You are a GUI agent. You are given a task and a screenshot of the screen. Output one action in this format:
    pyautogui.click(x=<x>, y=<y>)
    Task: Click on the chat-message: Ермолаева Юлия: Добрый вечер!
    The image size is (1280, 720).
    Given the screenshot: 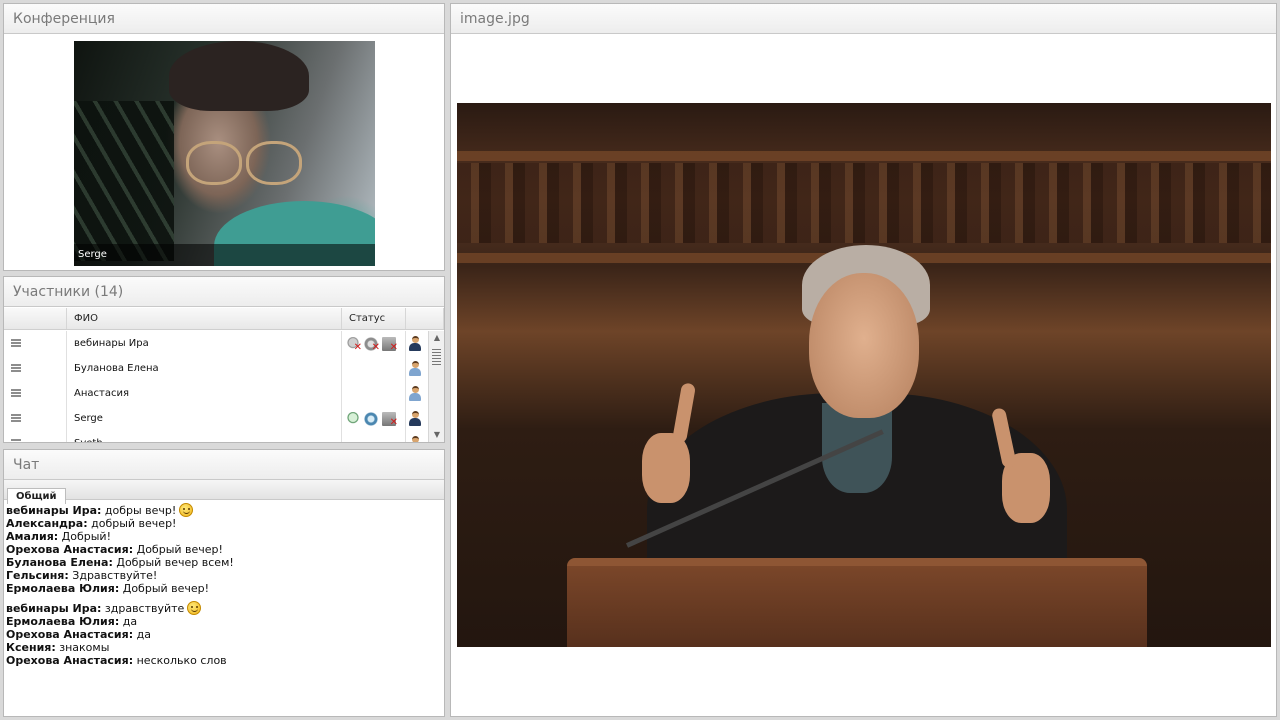 What is the action you would take?
    pyautogui.click(x=224, y=588)
    